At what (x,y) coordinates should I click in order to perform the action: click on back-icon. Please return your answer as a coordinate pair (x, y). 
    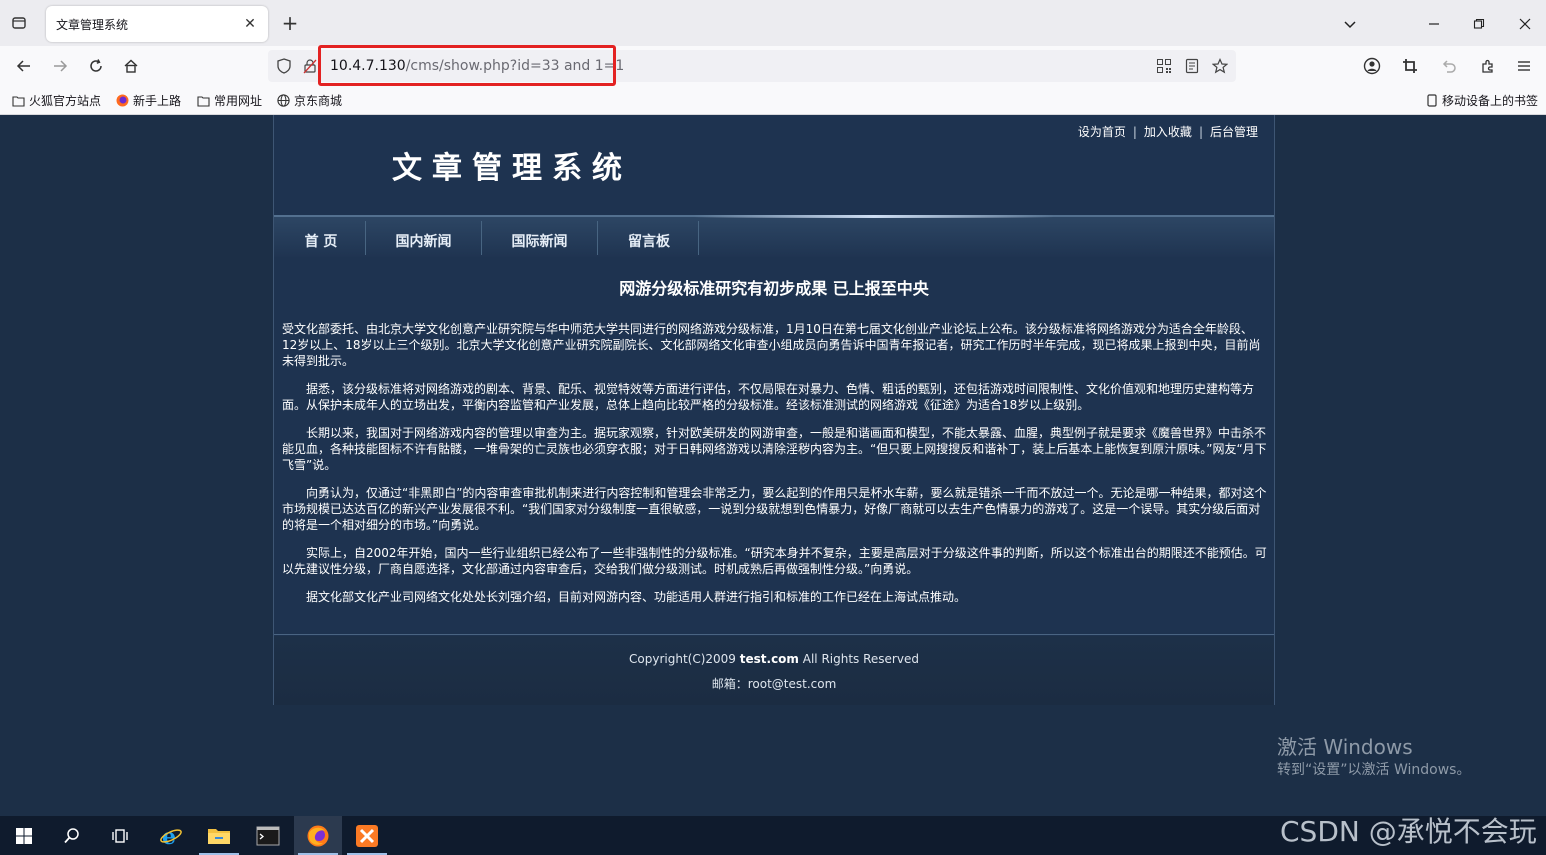
    Looking at the image, I should click on (24, 66).